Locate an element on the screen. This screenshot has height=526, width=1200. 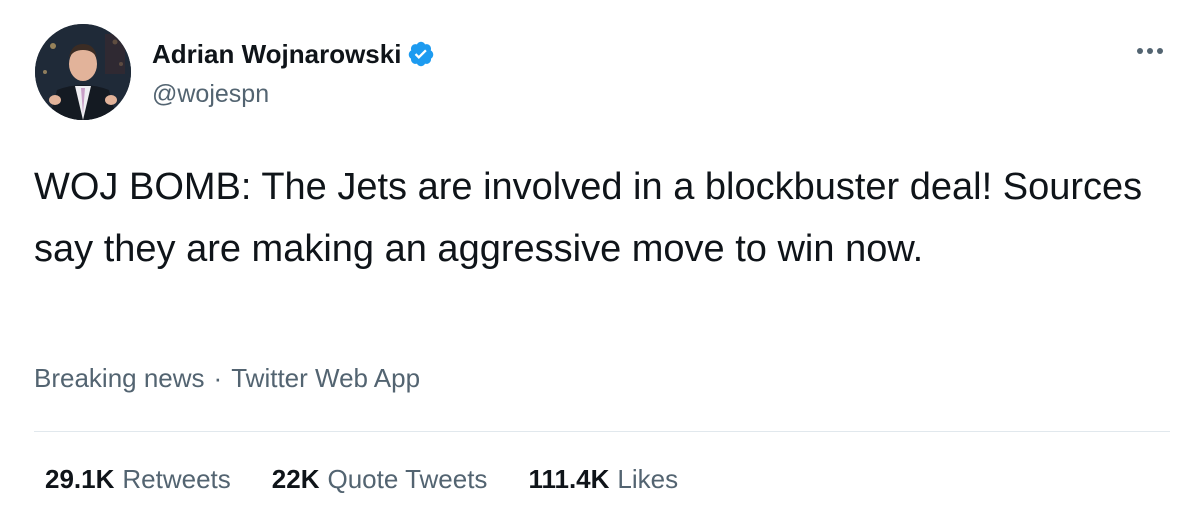
stat-quote-tweets: 22K Quote Tweets is located at coordinates (380, 479).